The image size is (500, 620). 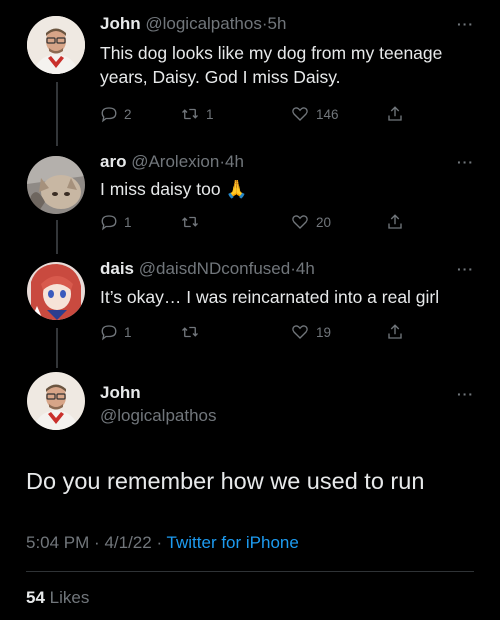 I want to click on tweet-text-content: I miss daisy too, so click(x=160, y=189).